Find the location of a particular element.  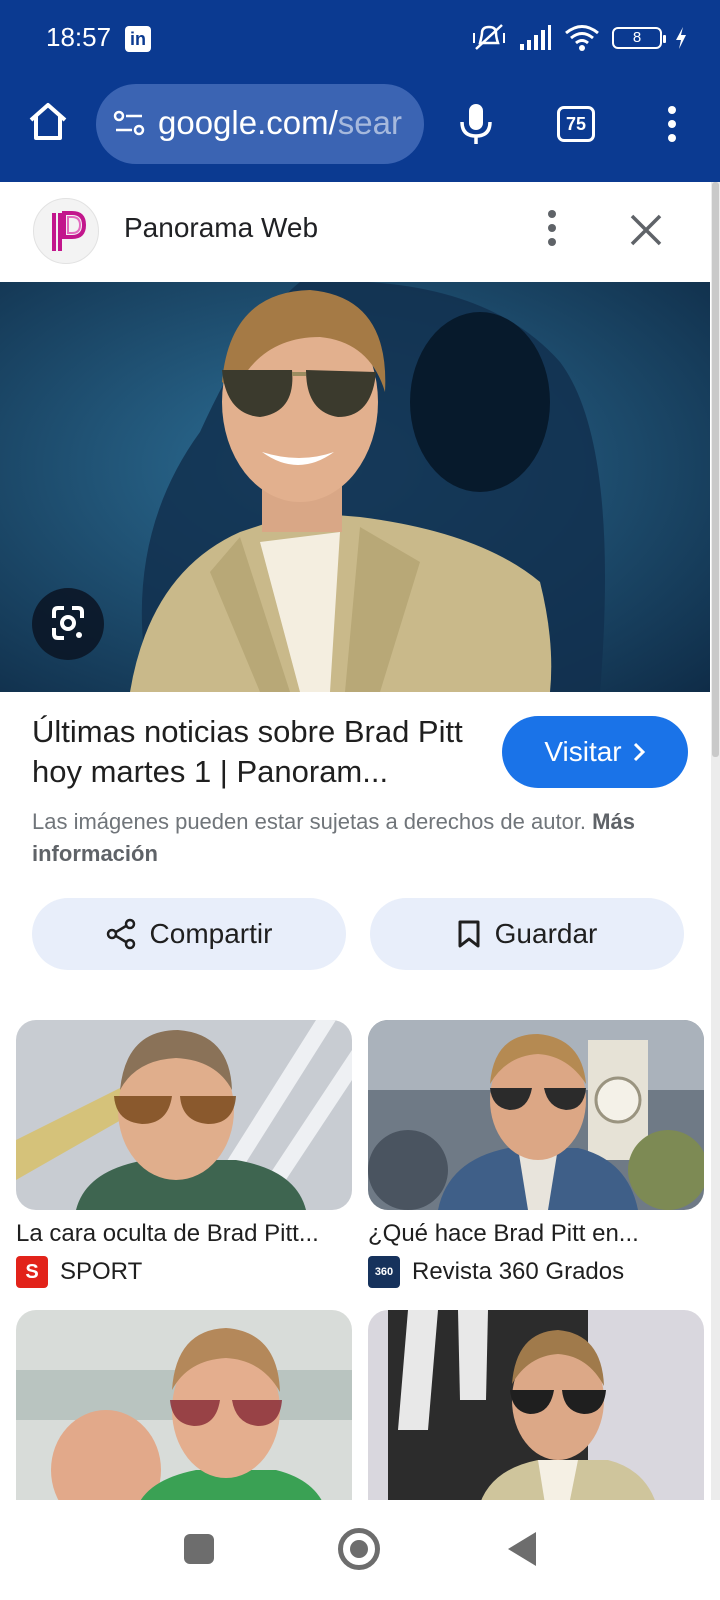

battery-icon: 8 is located at coordinates (639, 38).